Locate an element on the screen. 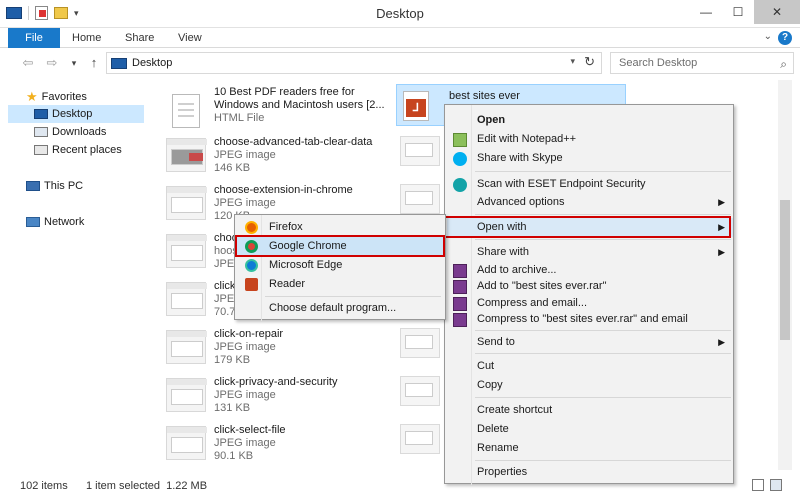 This screenshot has width=800, height=500. submenu-item-label: Microsoft Edge is located at coordinates (306, 265).